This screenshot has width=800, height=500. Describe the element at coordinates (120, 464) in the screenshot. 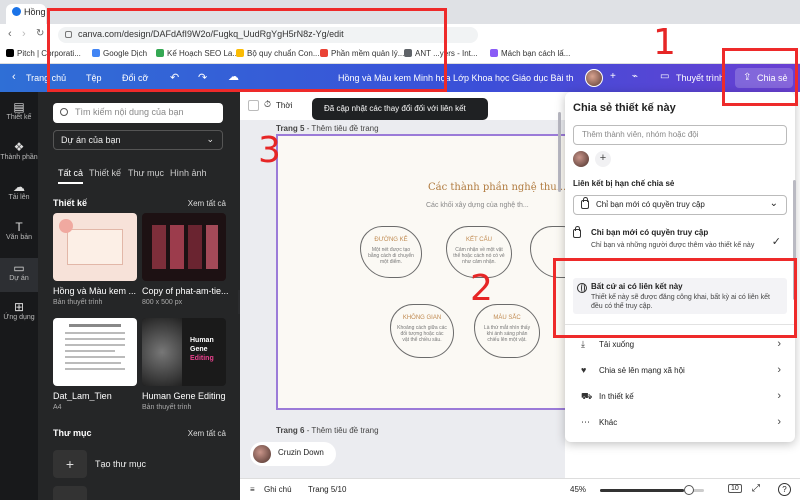

I see `create-folder-button: Tạo thư mục` at that location.